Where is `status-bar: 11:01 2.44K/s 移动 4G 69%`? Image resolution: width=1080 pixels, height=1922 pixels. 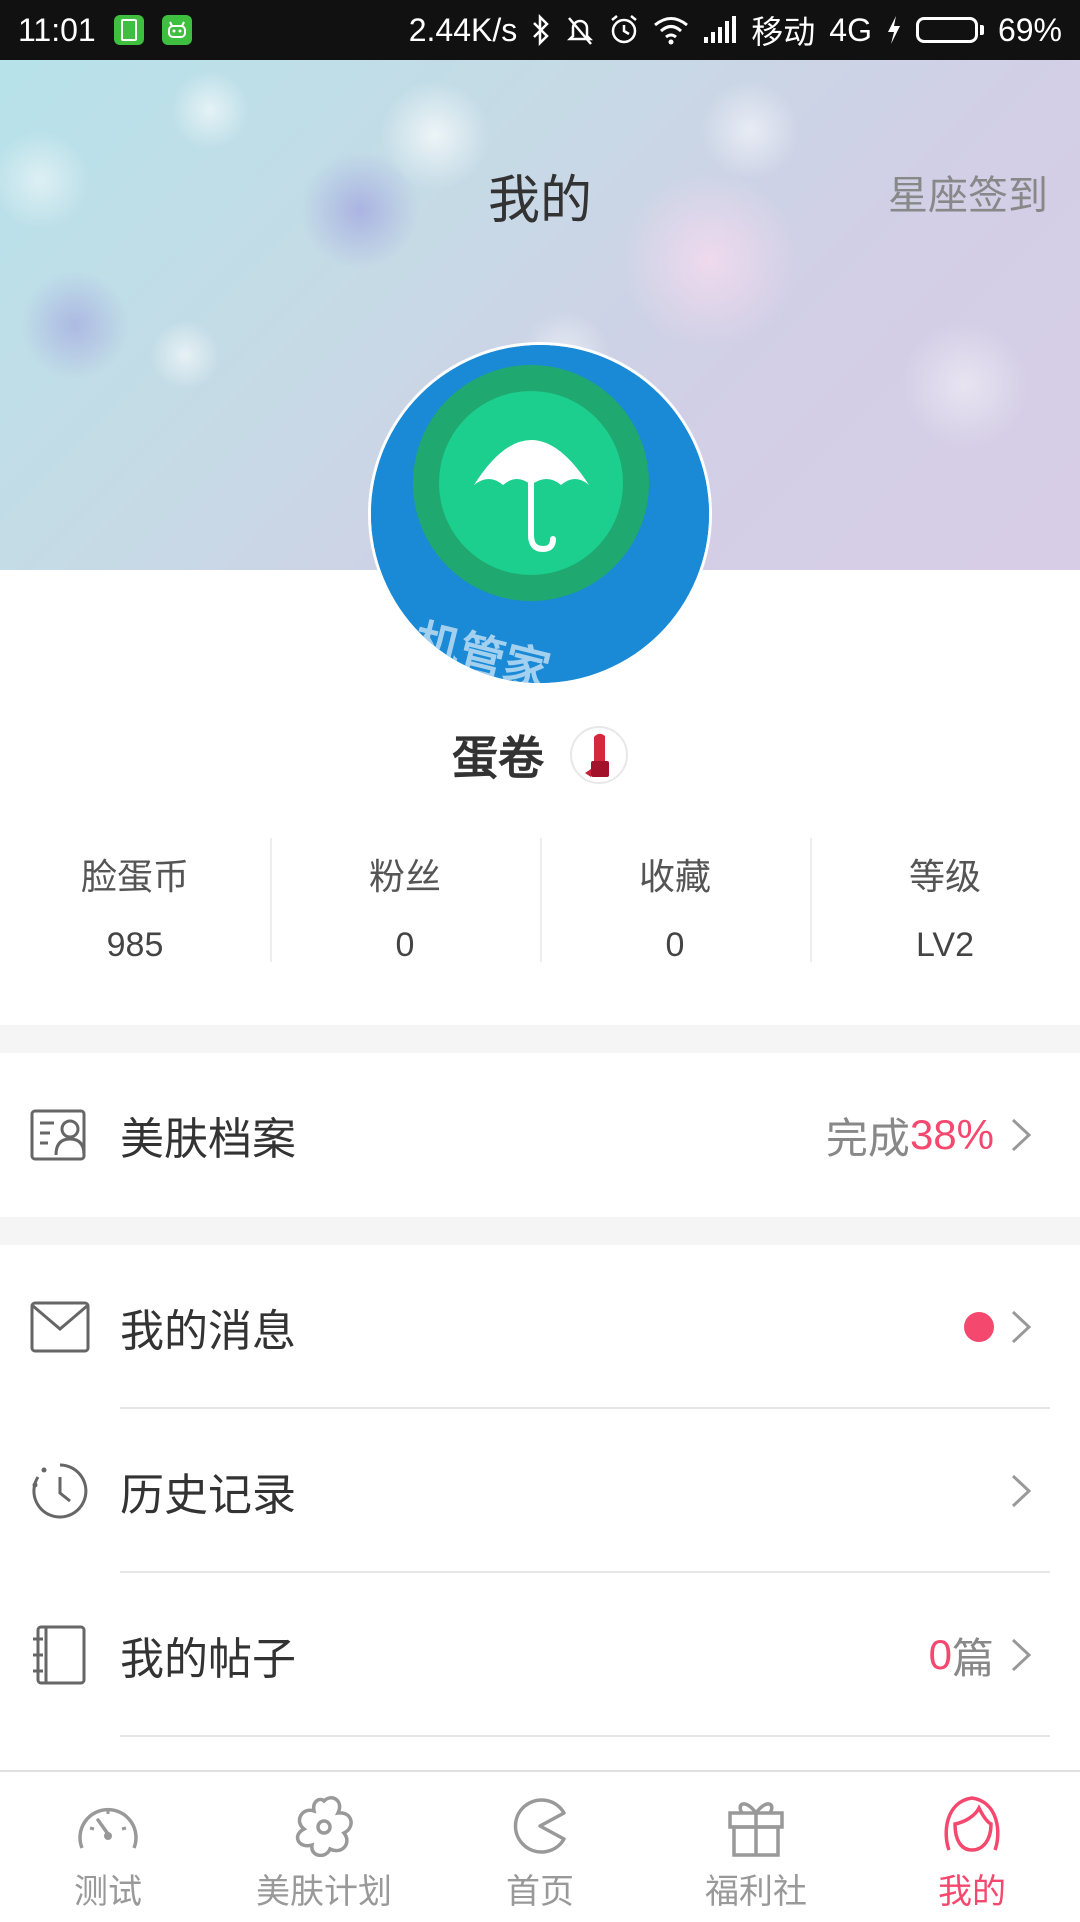
status-bar: 11:01 2.44K/s 移动 4G 69% is located at coordinates (540, 30).